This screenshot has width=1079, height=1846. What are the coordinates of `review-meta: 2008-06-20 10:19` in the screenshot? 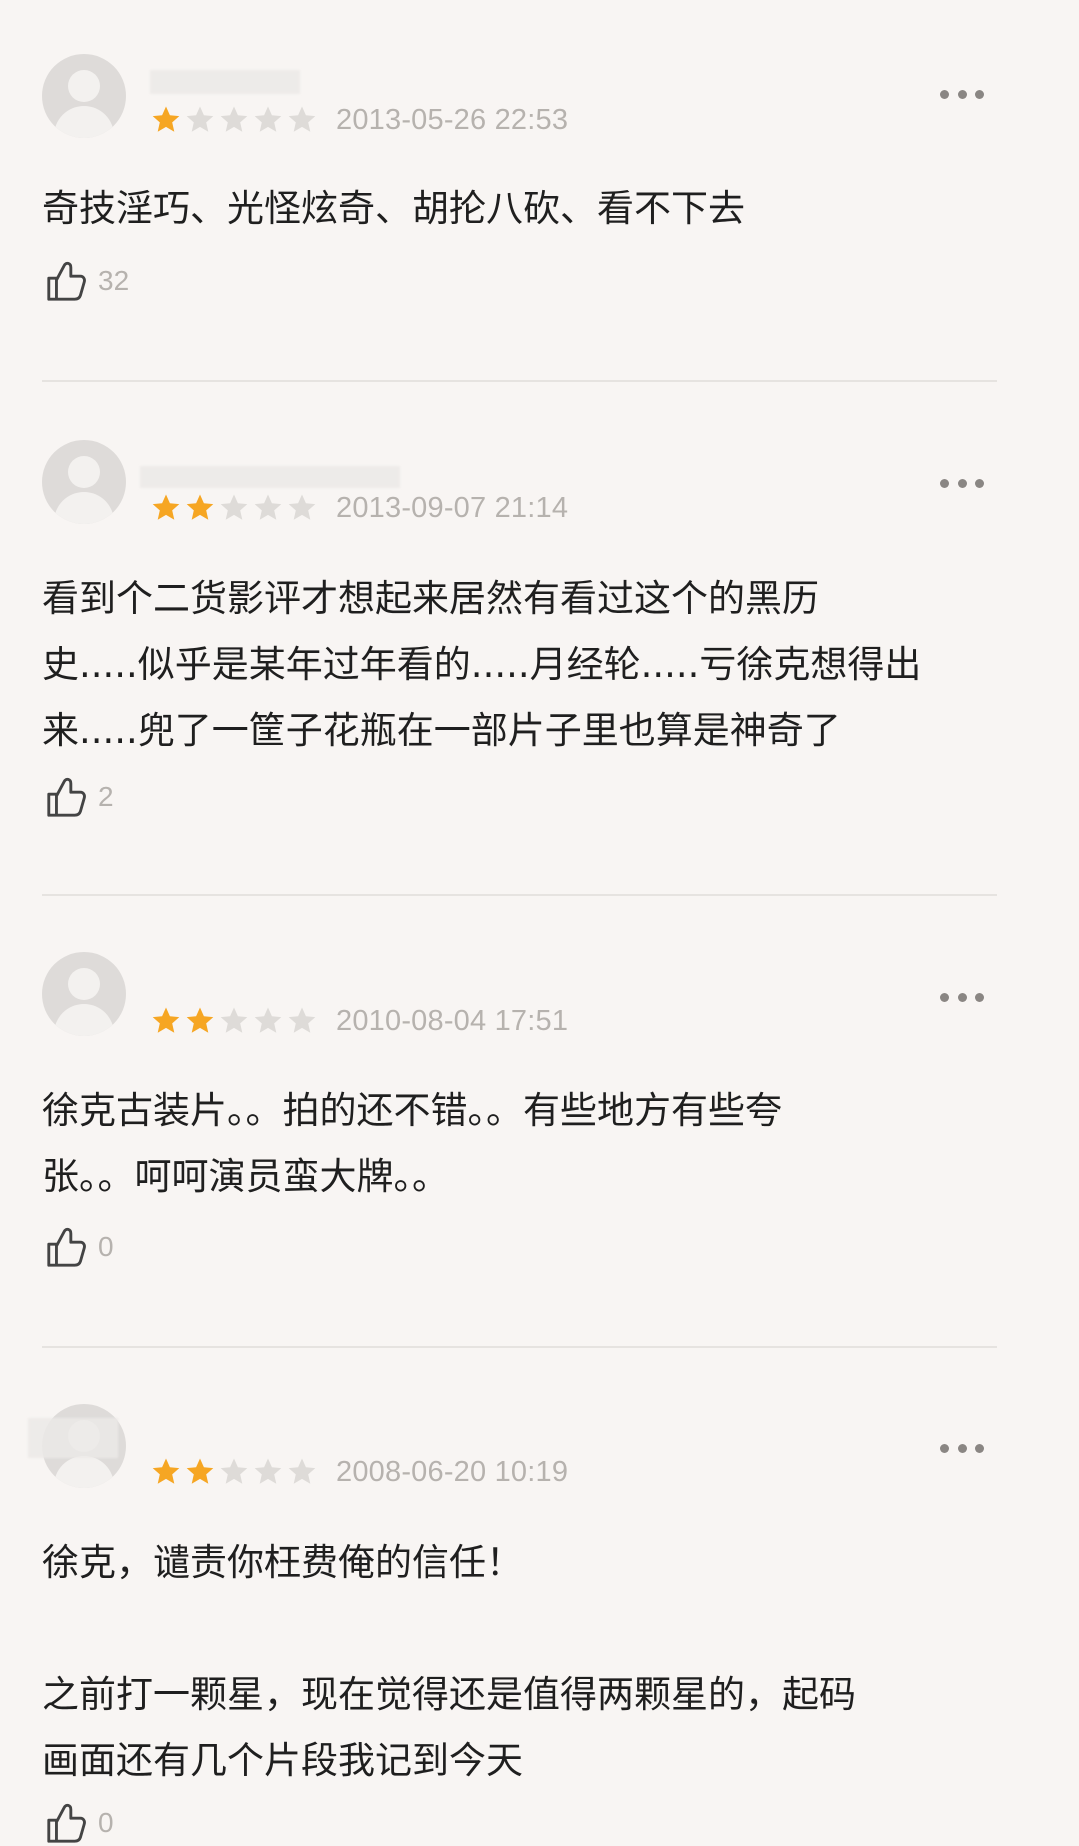 It's located at (359, 1472).